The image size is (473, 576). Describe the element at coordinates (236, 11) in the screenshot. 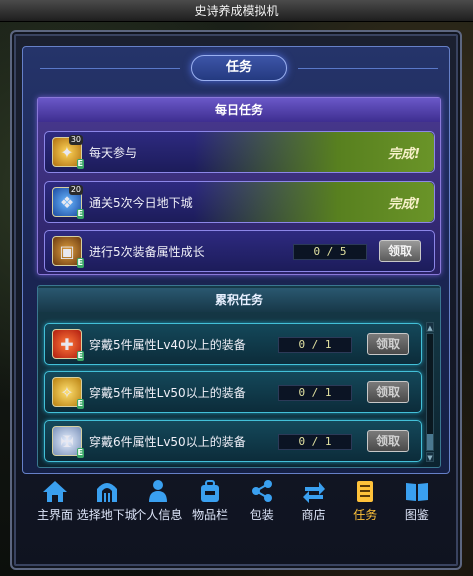

I see `window-title: 史诗养成模拟机` at that location.